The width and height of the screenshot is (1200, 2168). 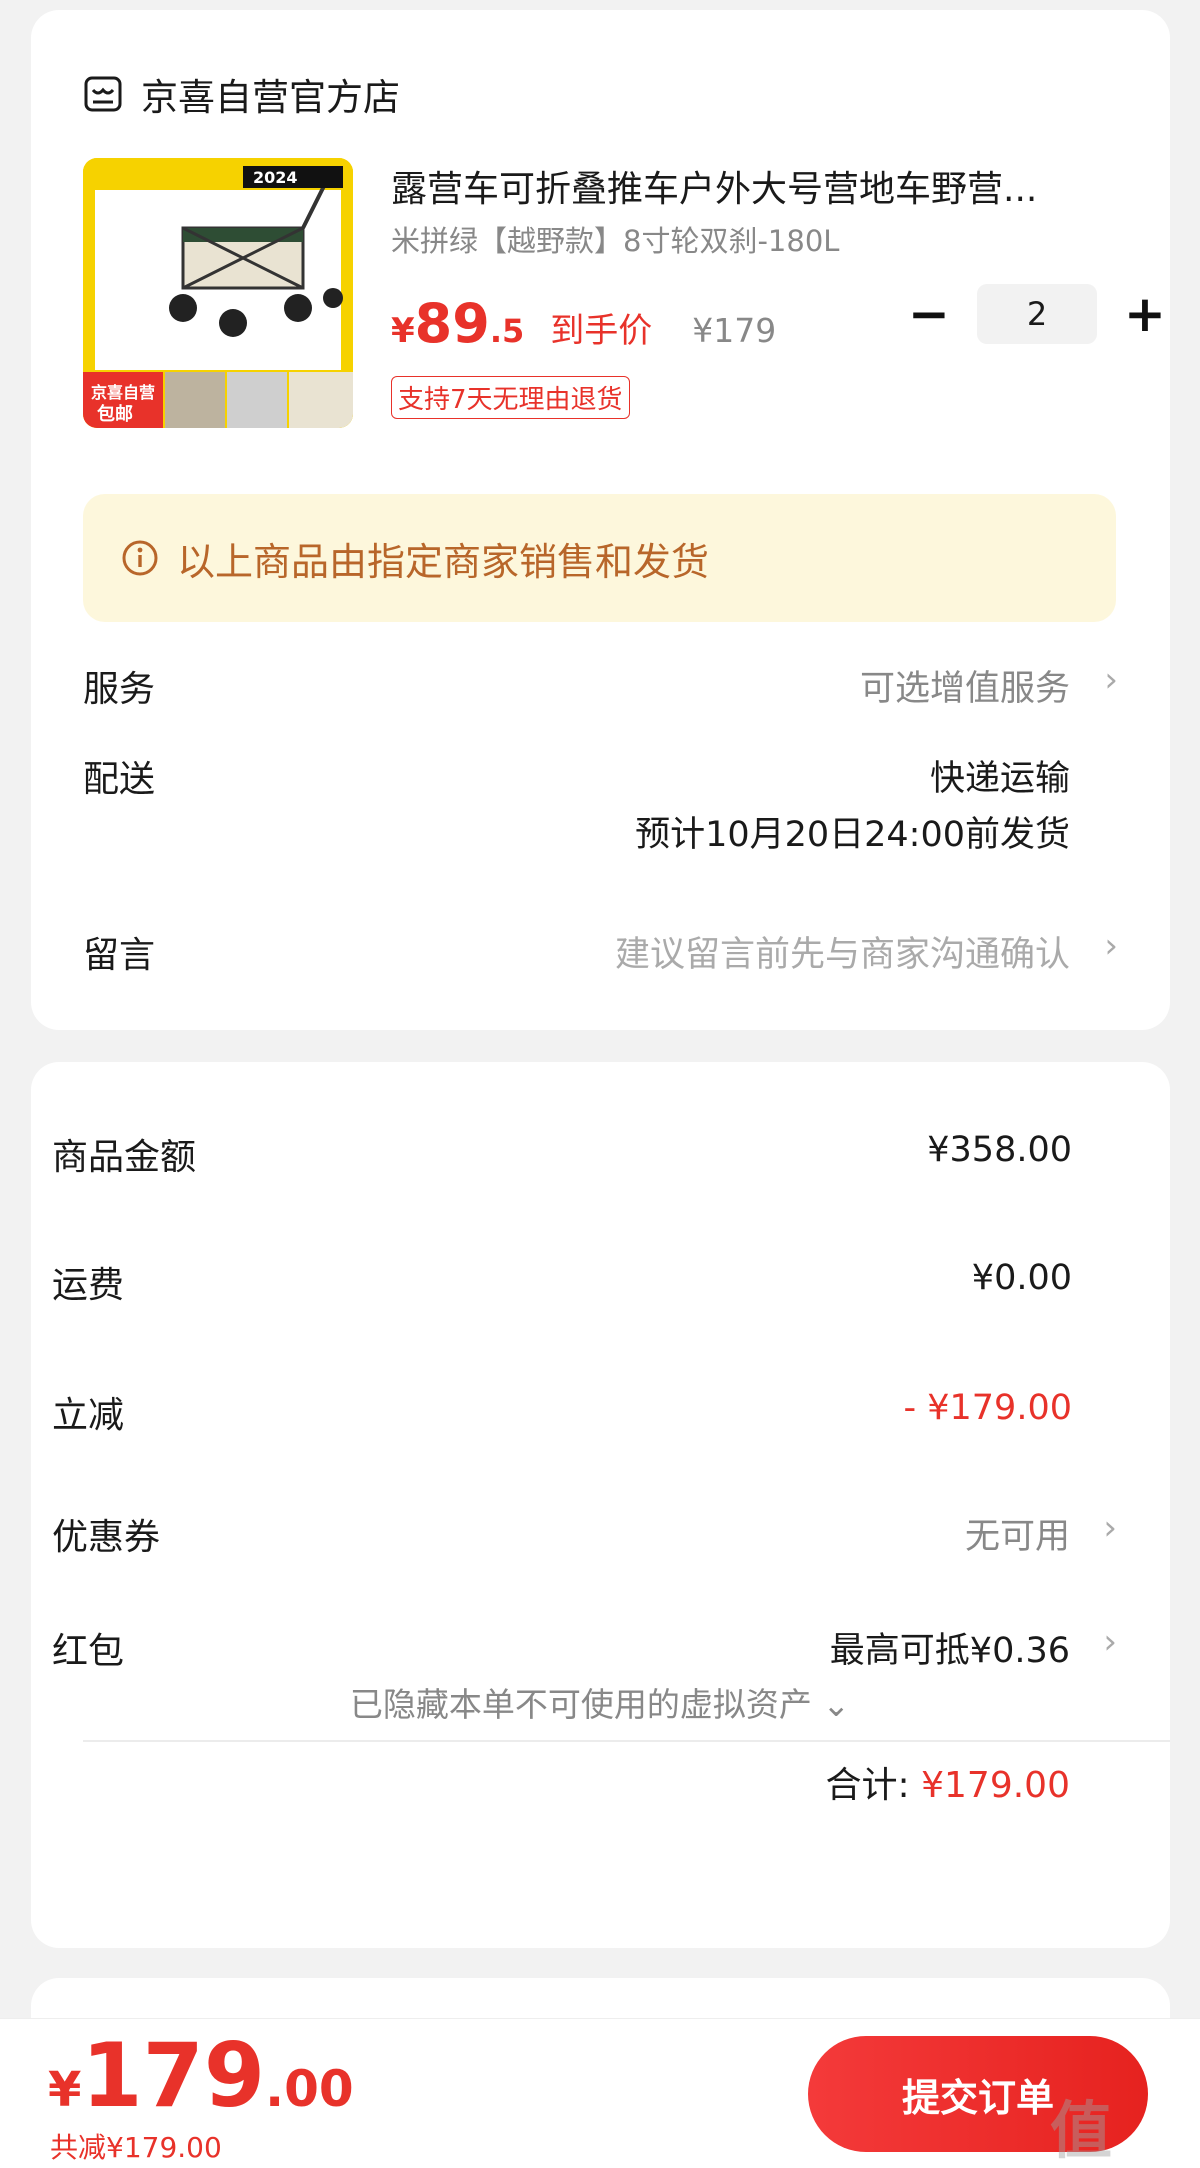 I want to click on price-decimal: .5, so click(x=507, y=331).